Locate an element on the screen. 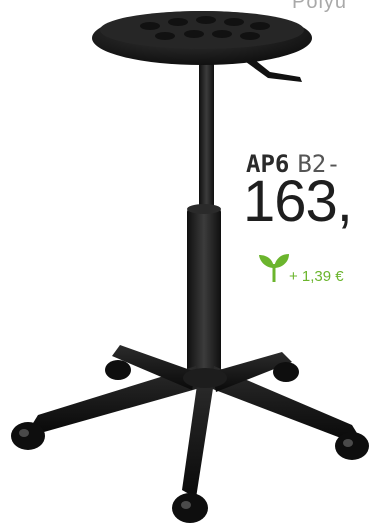  product-material-text: Polyu is located at coordinates (320, 6).